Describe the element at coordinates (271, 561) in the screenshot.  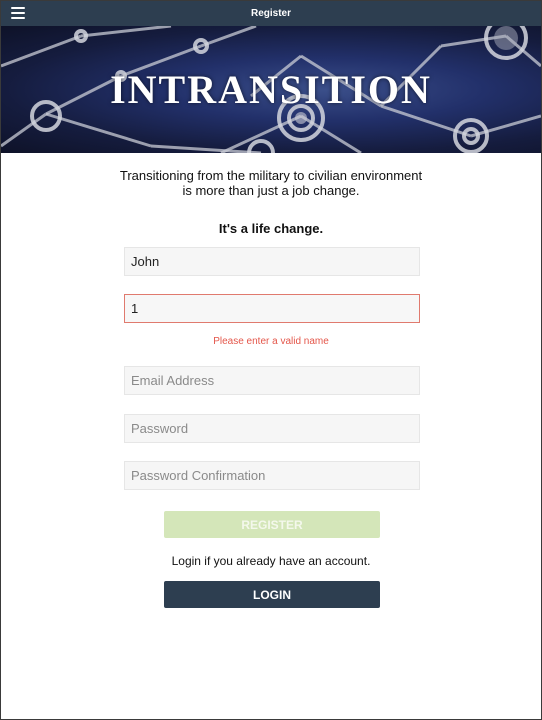
I see `login-hint: Login if you already have an account.` at that location.